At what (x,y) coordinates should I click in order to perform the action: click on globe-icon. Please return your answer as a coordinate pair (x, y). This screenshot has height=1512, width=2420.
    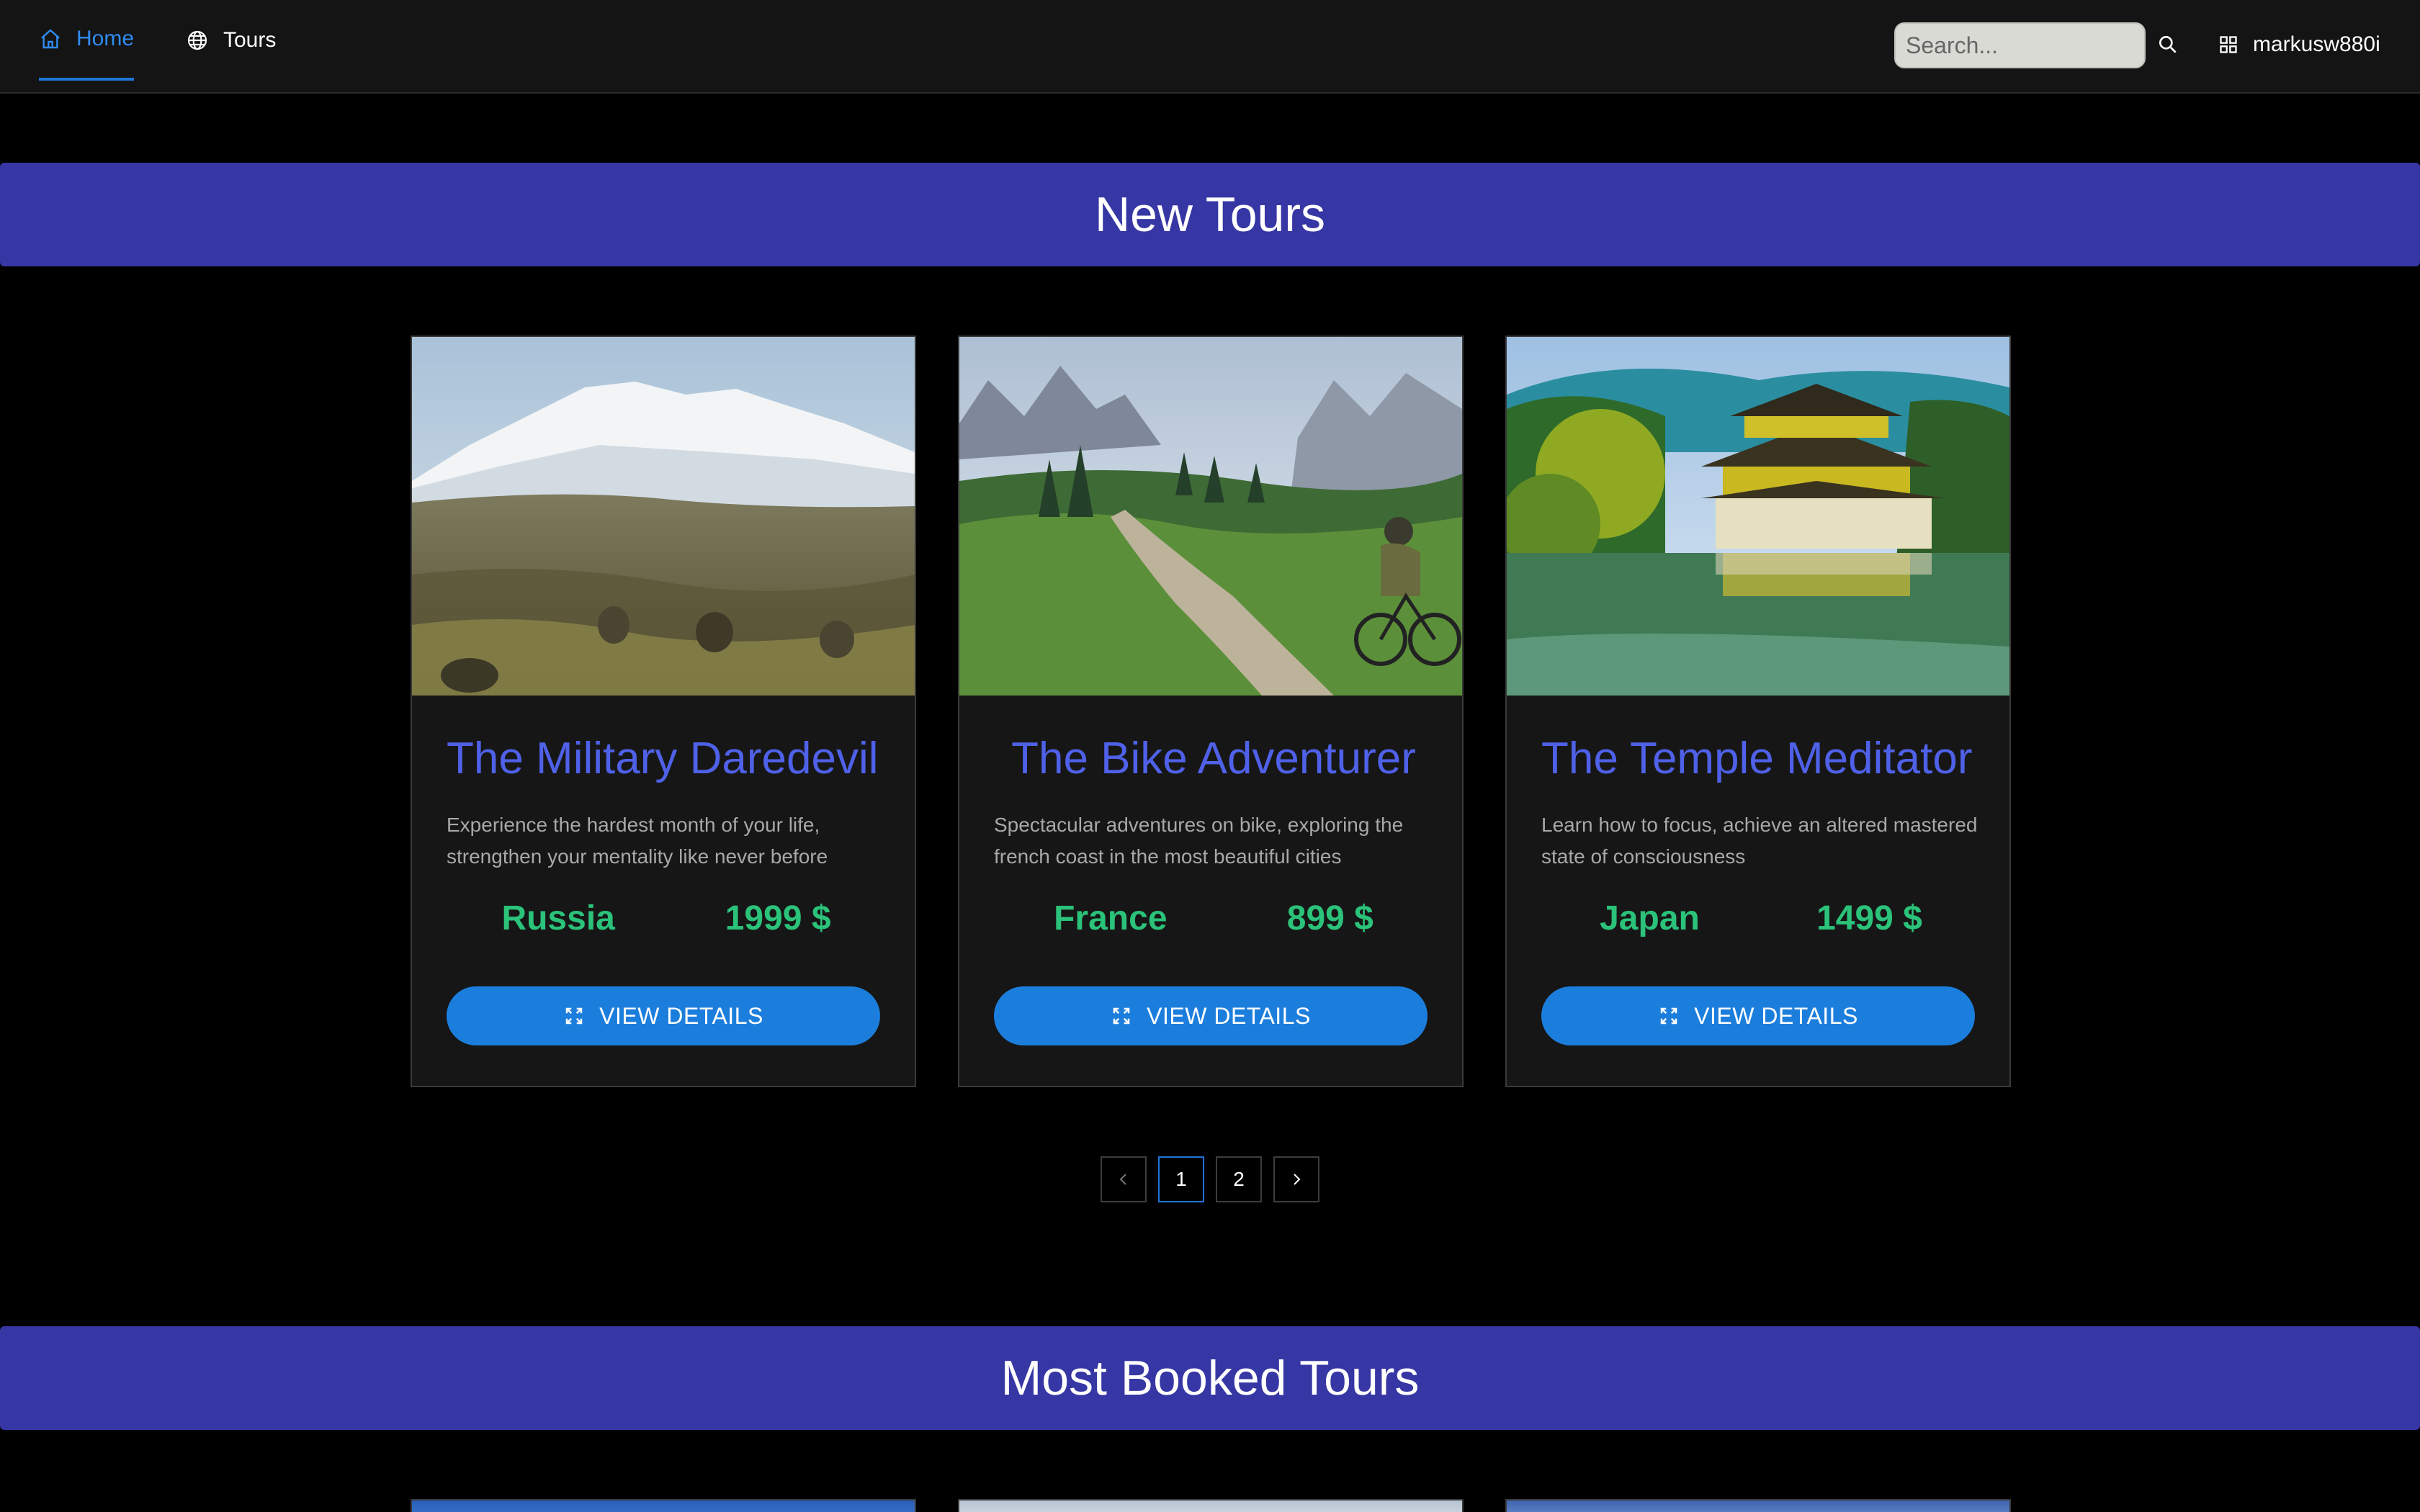
    Looking at the image, I should click on (197, 40).